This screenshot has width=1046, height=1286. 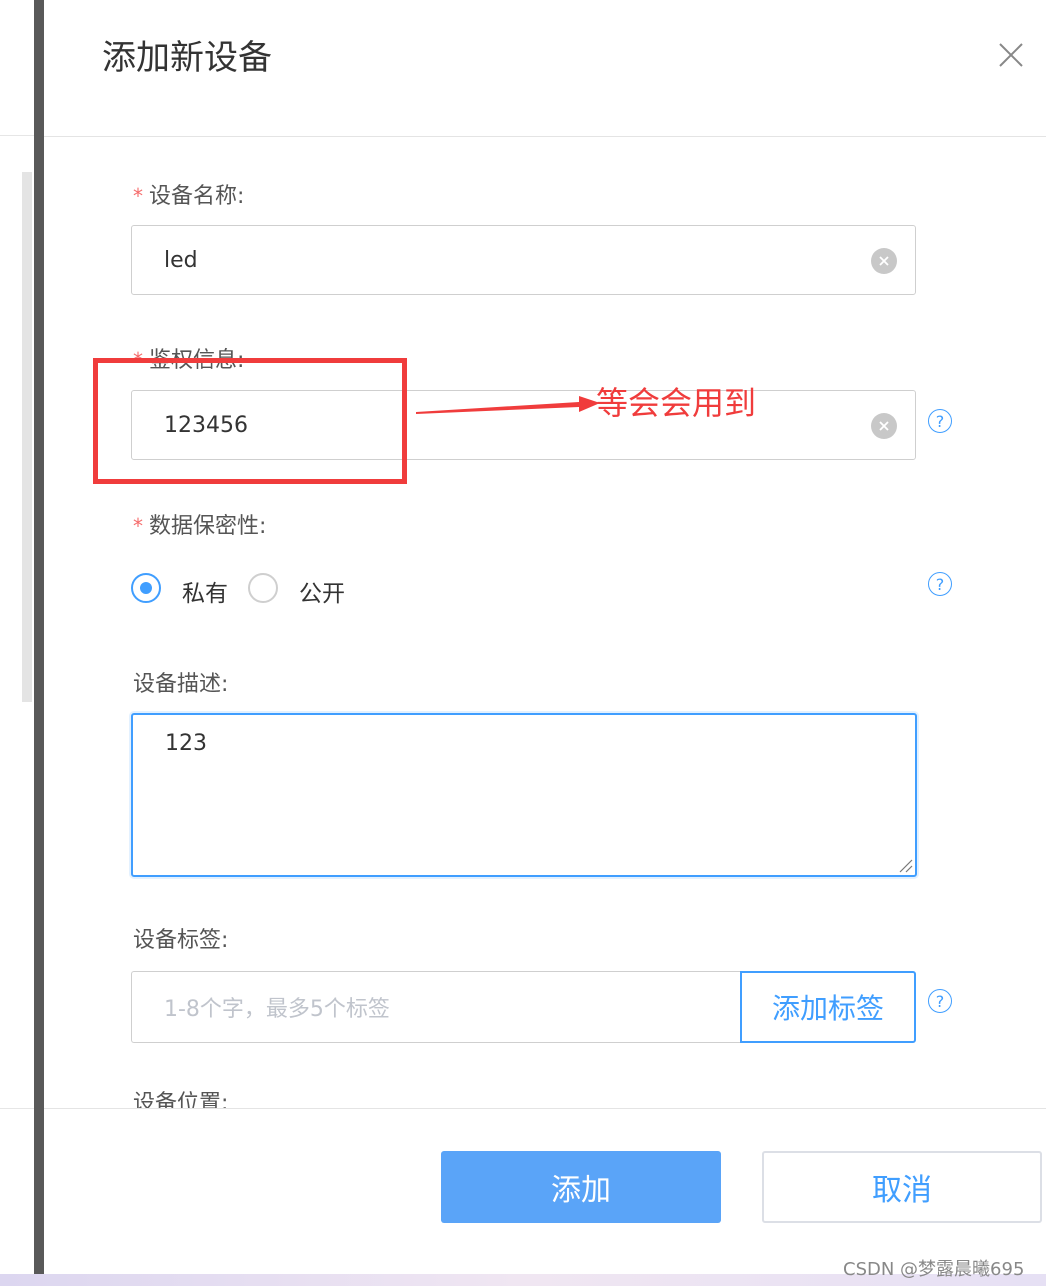 I want to click on add-tag-button: 添加标签, so click(x=828, y=1007).